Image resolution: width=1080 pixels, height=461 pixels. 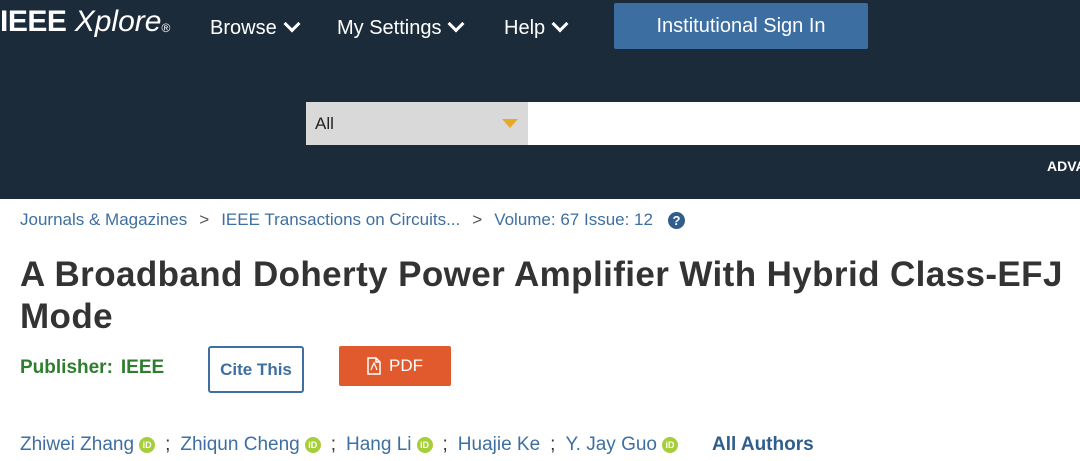 What do you see at coordinates (611, 445) in the screenshot?
I see `author-link: Y. Jay Guo` at bounding box center [611, 445].